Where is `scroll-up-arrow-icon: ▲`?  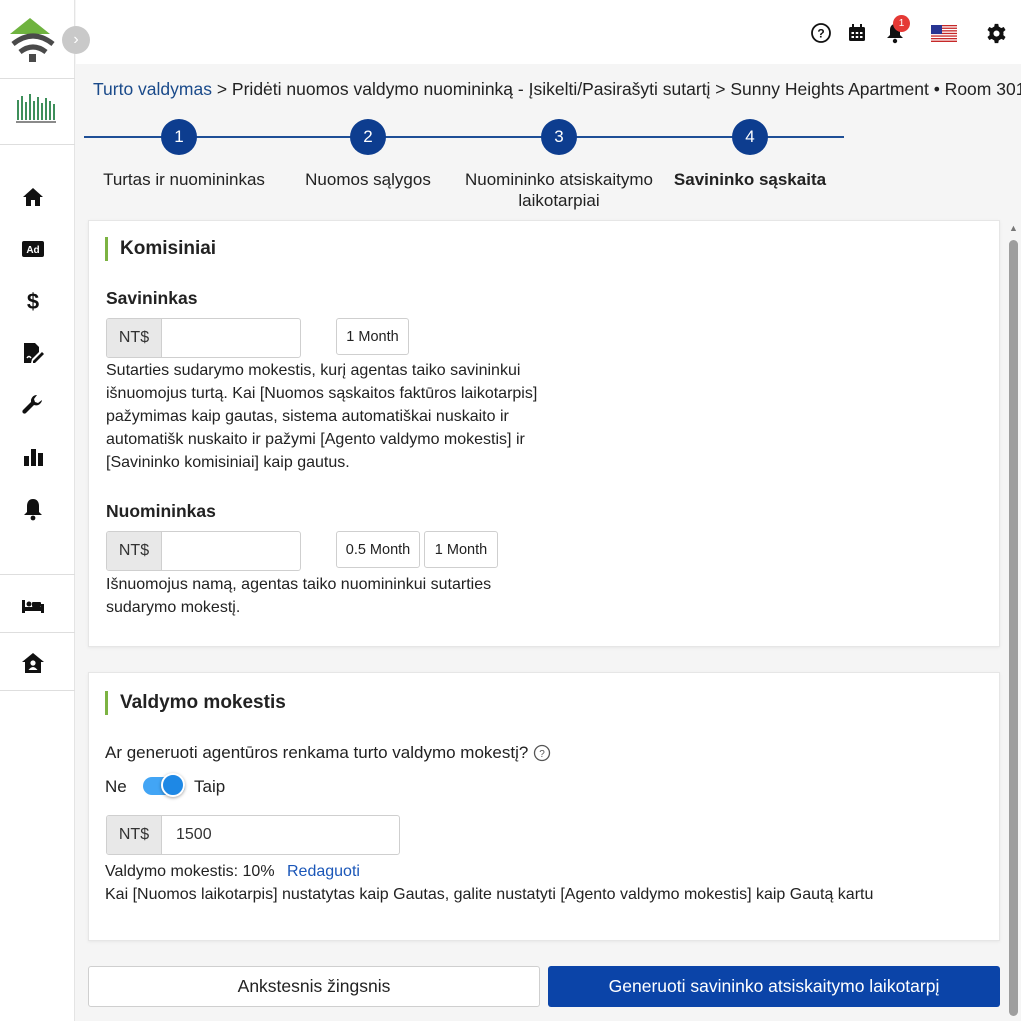 scroll-up-arrow-icon: ▲ is located at coordinates (1013, 228).